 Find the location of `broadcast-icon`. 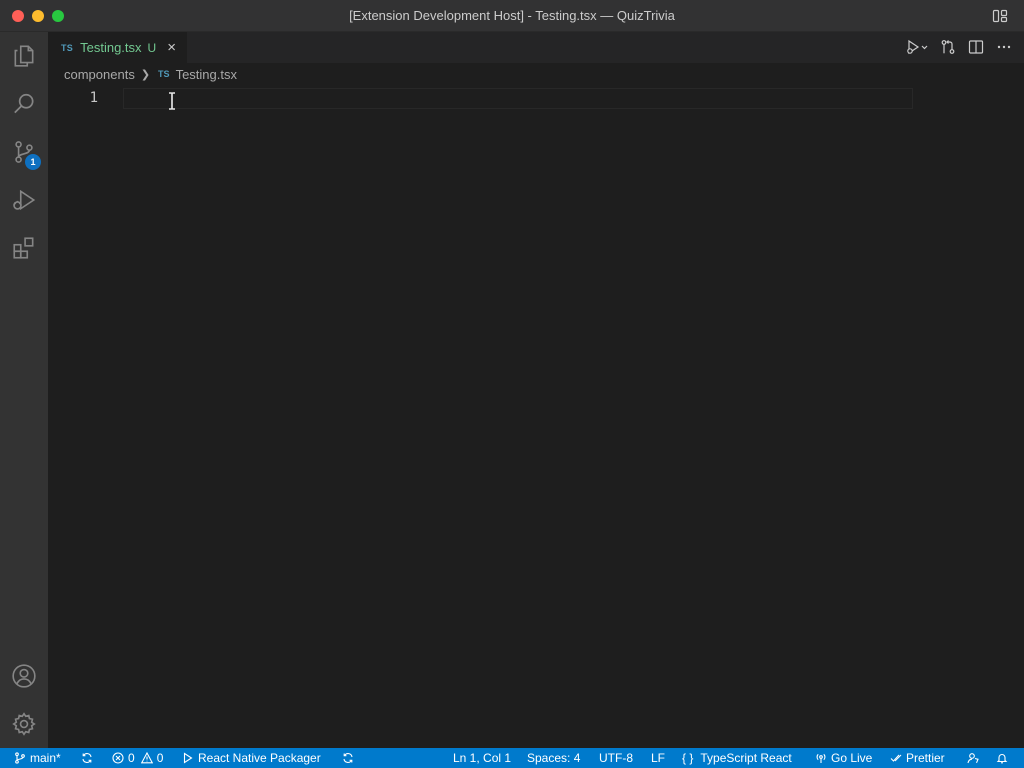

broadcast-icon is located at coordinates (821, 758).